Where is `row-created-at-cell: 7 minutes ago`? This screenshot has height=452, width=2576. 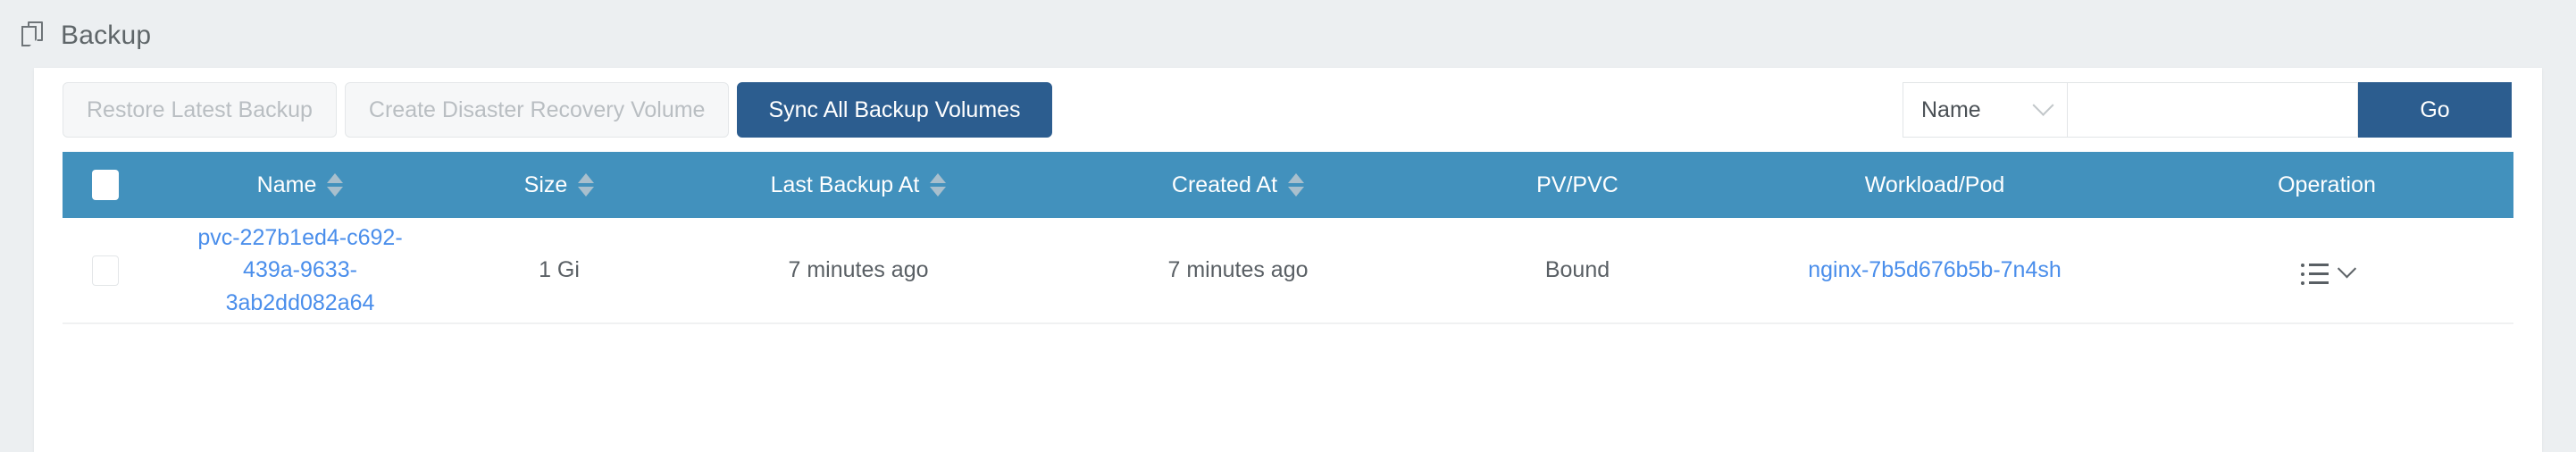
row-created-at-cell: 7 minutes ago is located at coordinates (1238, 269).